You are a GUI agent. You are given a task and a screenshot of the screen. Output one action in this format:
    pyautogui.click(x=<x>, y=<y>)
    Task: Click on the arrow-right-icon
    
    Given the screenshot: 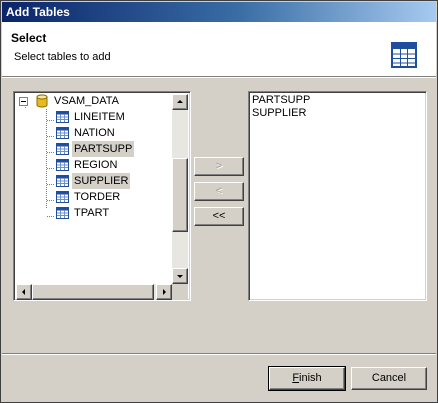 What is the action you would take?
    pyautogui.click(x=164, y=292)
    